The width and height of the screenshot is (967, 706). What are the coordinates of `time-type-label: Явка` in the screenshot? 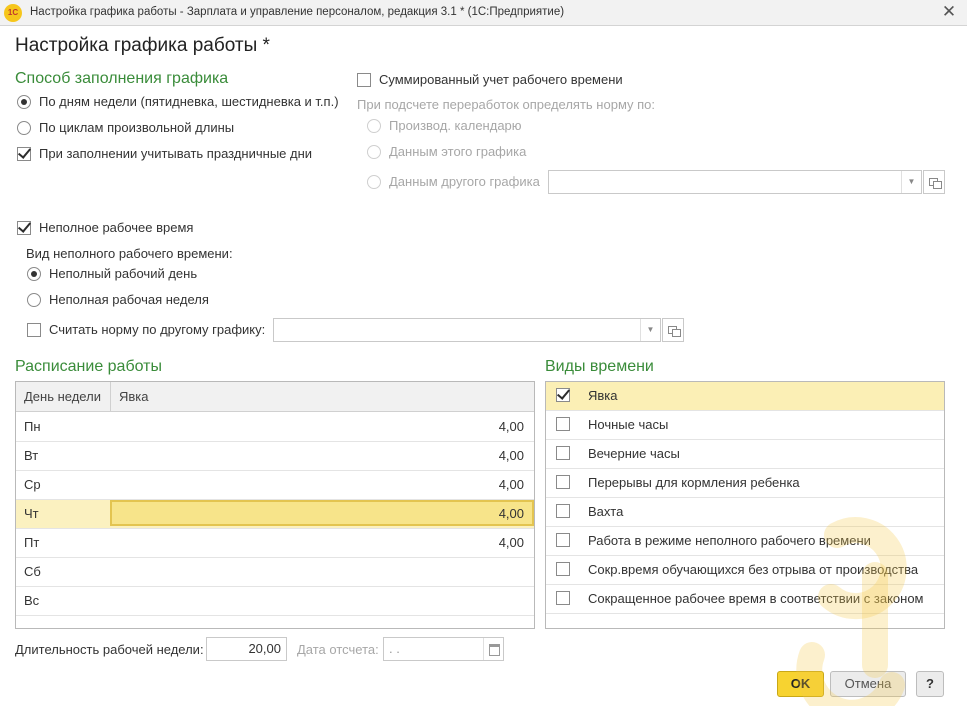 It's located at (603, 395).